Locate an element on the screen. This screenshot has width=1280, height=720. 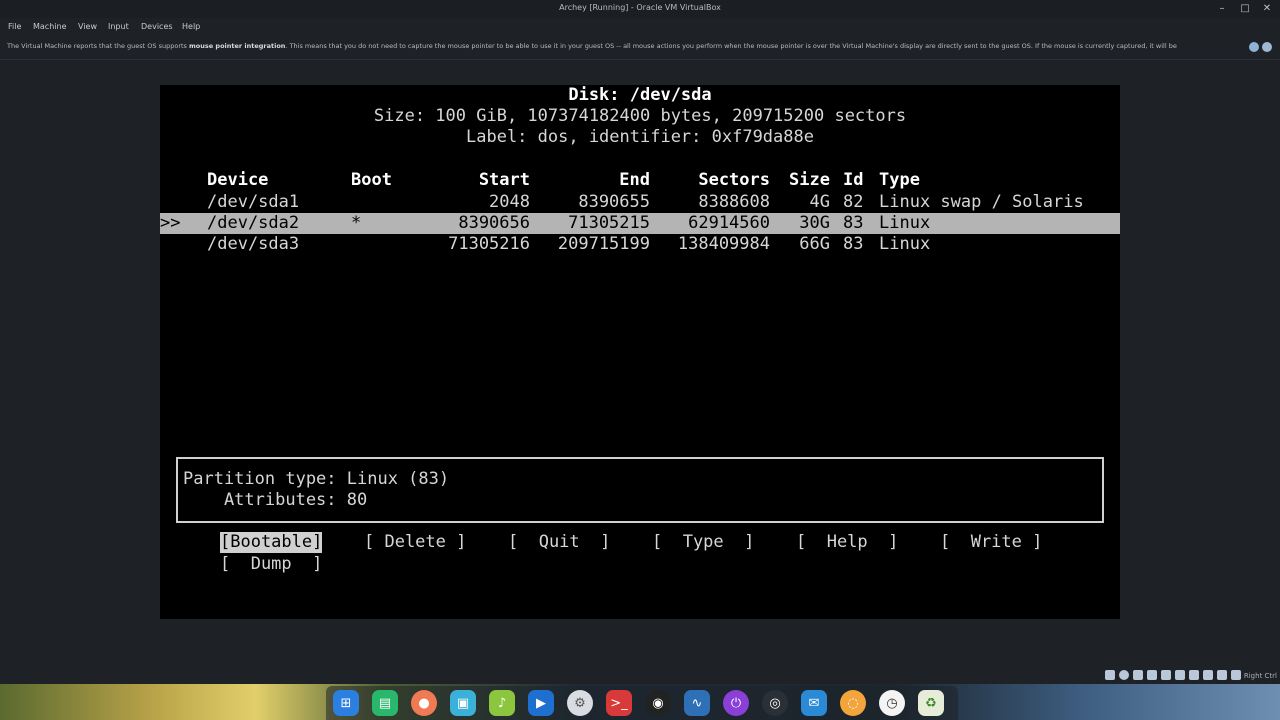
delete-button: [ Delete ] is located at coordinates (415, 542).